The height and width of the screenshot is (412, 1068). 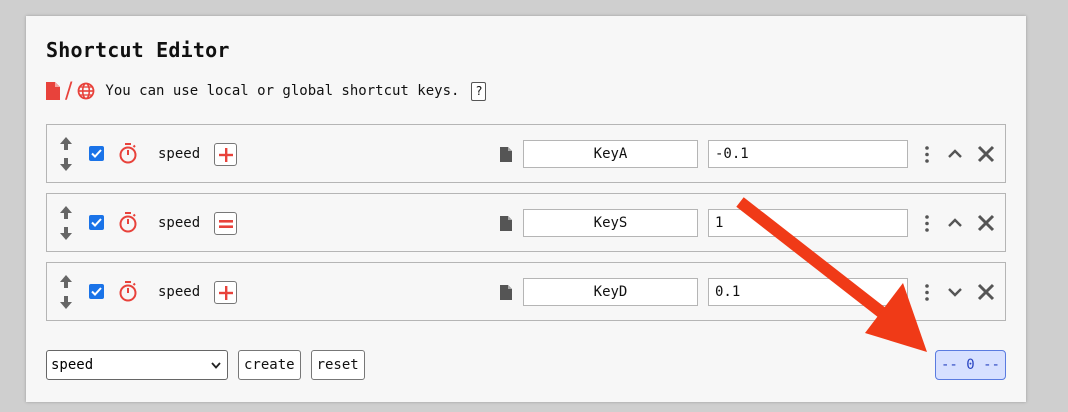 I want to click on equals-icon, so click(x=225, y=223).